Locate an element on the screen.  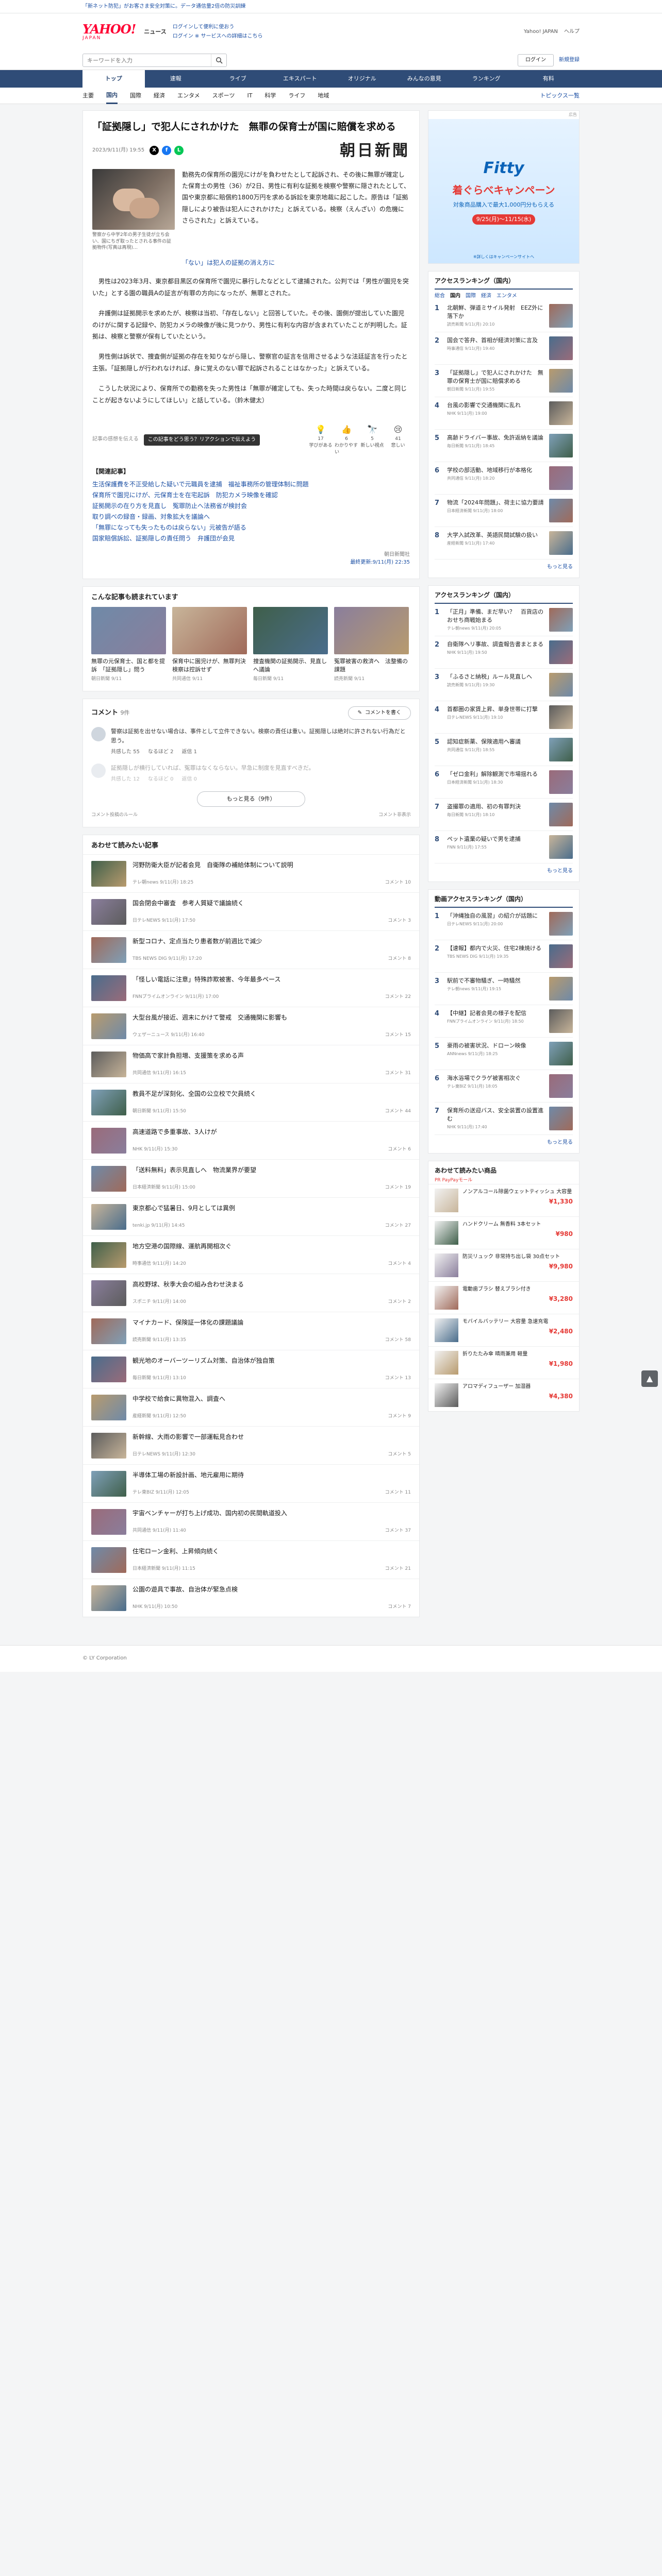
reply-button: 返信 0 is located at coordinates (189, 780).